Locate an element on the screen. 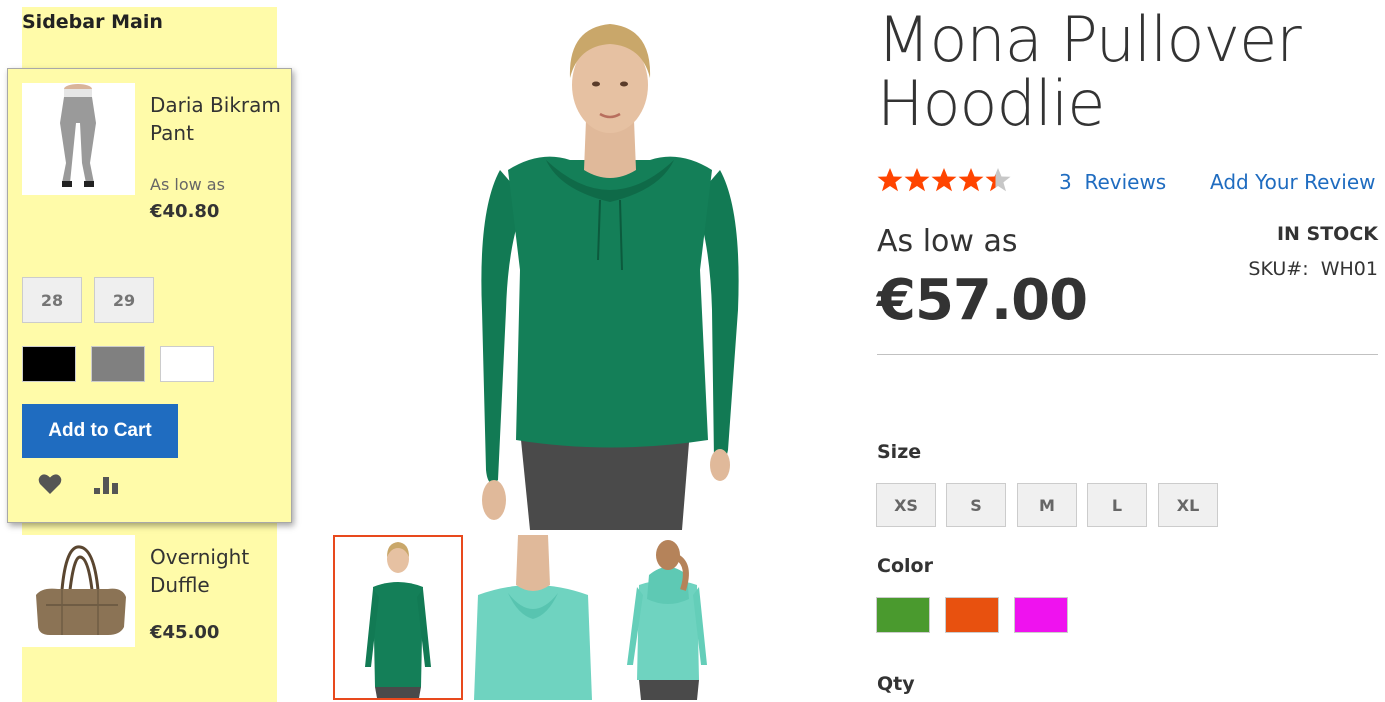 The image size is (1385, 702). product-title-line-1: Mona Pullover is located at coordinates (1089, 39).